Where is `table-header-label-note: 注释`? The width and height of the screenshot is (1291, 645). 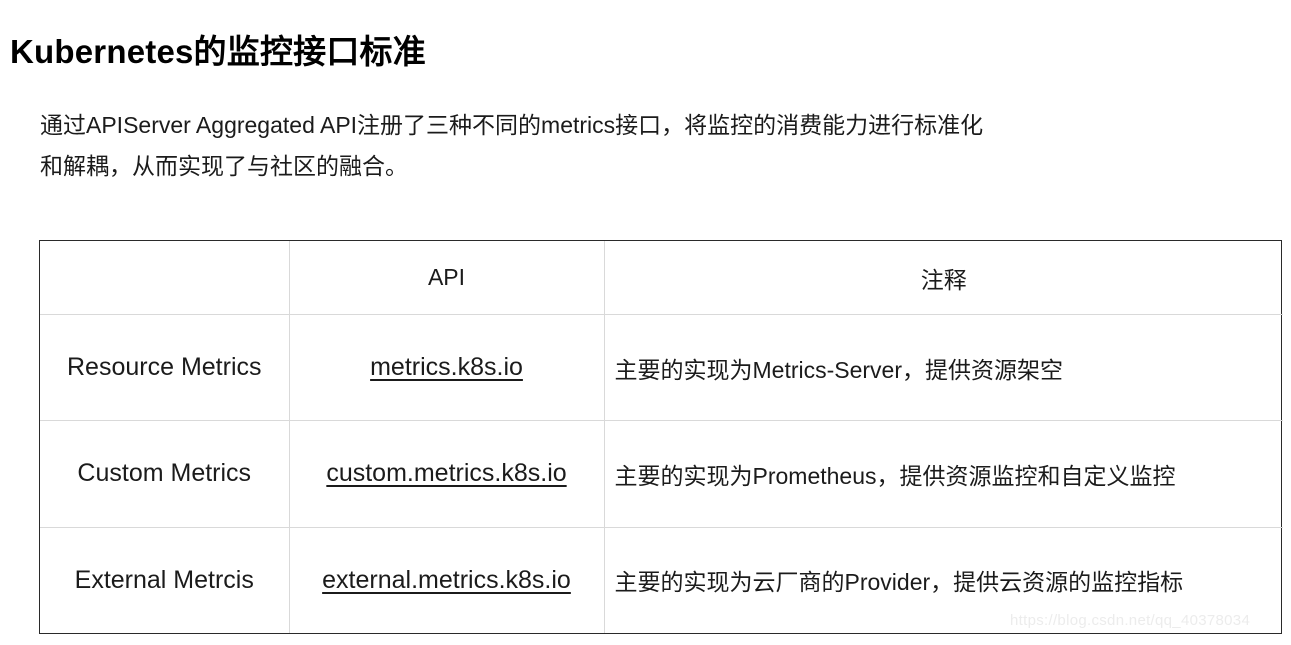 table-header-label-note: 注释 is located at coordinates (943, 279).